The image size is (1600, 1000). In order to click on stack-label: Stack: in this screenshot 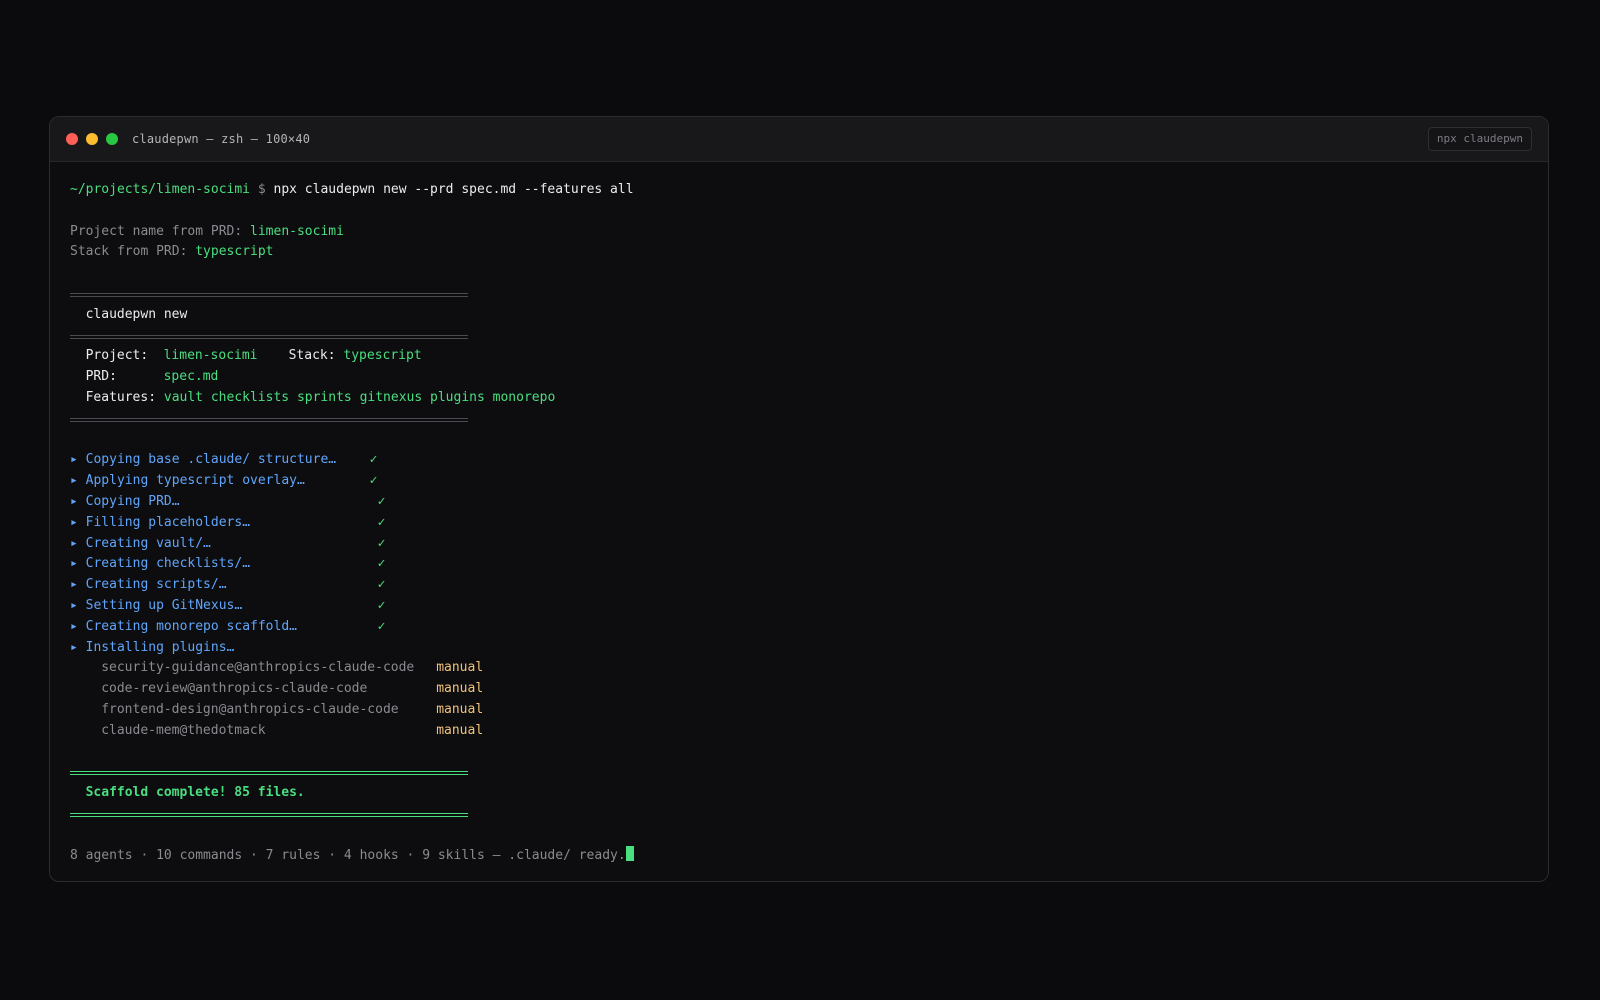, I will do `click(312, 356)`.